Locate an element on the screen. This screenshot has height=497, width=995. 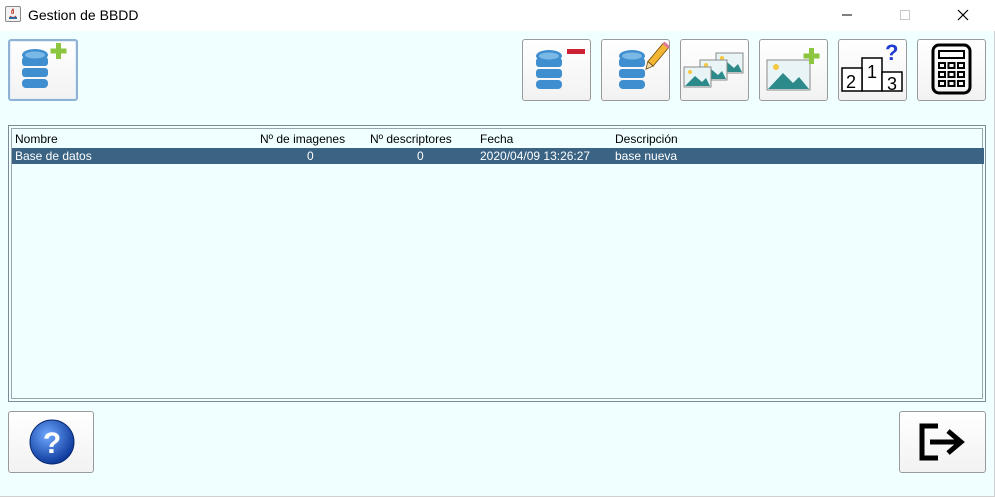
database-pencil-icon is located at coordinates (644, 65).